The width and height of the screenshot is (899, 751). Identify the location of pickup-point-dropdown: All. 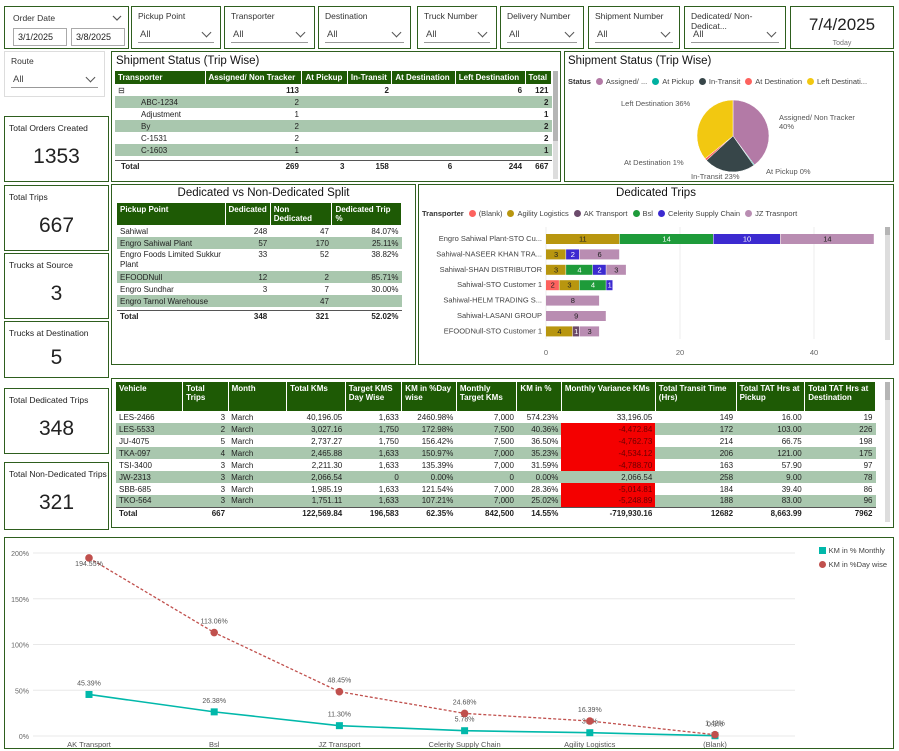
(176, 35).